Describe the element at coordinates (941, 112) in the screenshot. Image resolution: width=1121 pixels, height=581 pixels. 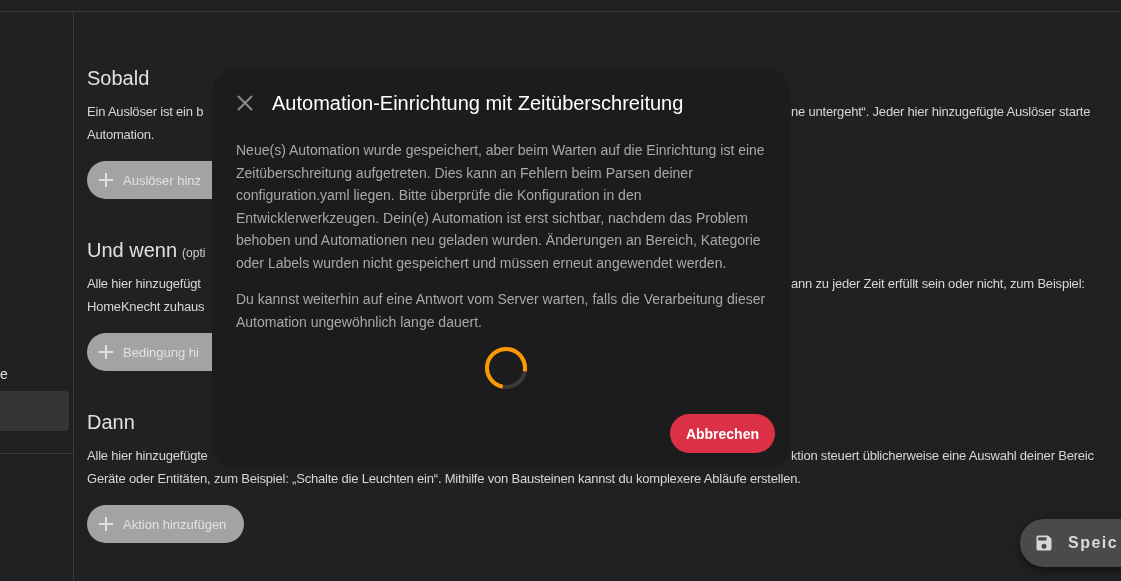
I see `section-description: ne untergeht“. Jeder hier hinzugefügte Auslöser starte` at that location.